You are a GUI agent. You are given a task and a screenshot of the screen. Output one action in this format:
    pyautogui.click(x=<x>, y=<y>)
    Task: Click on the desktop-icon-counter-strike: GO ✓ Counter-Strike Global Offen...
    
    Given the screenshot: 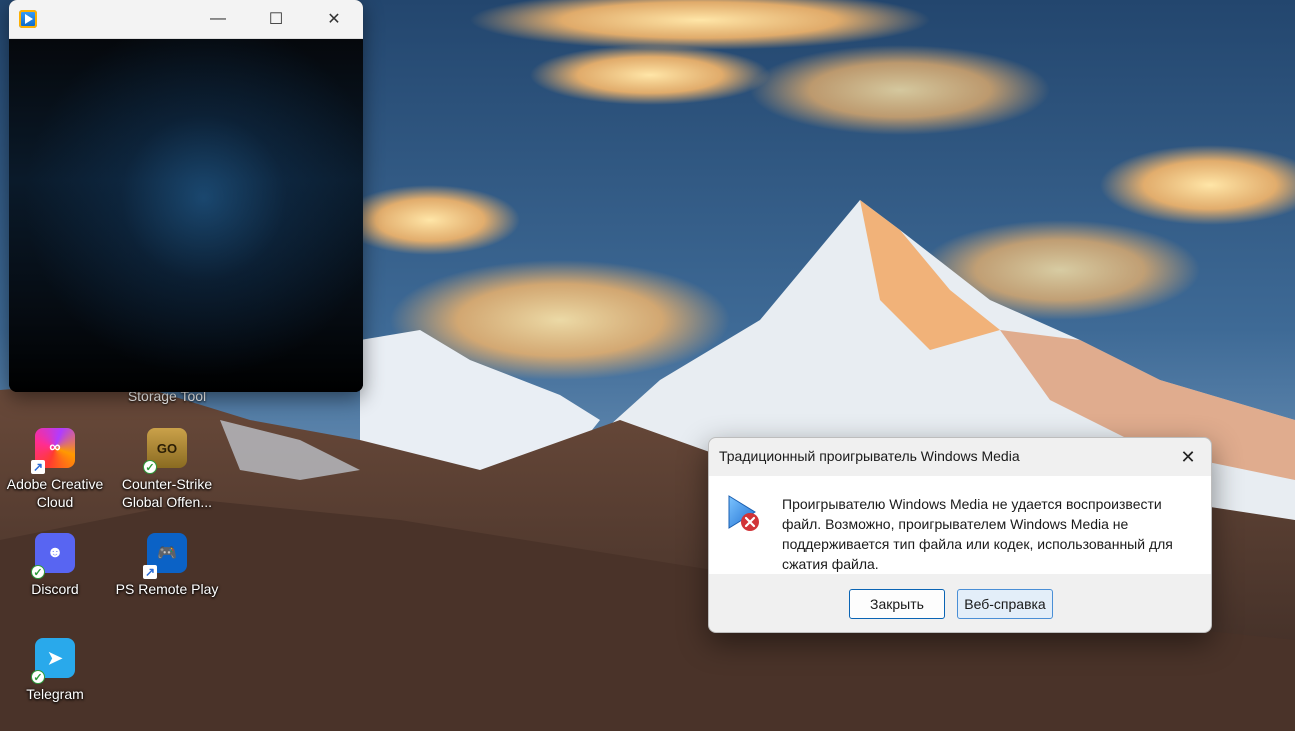 What is the action you would take?
    pyautogui.click(x=167, y=471)
    